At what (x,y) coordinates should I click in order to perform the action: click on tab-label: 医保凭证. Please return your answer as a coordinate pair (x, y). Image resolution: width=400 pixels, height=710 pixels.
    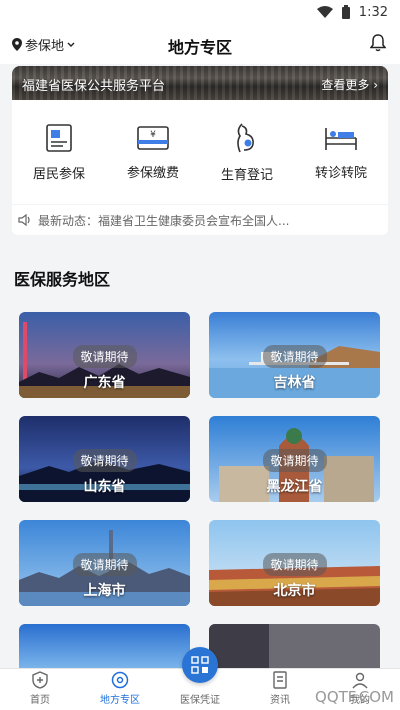
    Looking at the image, I should click on (200, 700).